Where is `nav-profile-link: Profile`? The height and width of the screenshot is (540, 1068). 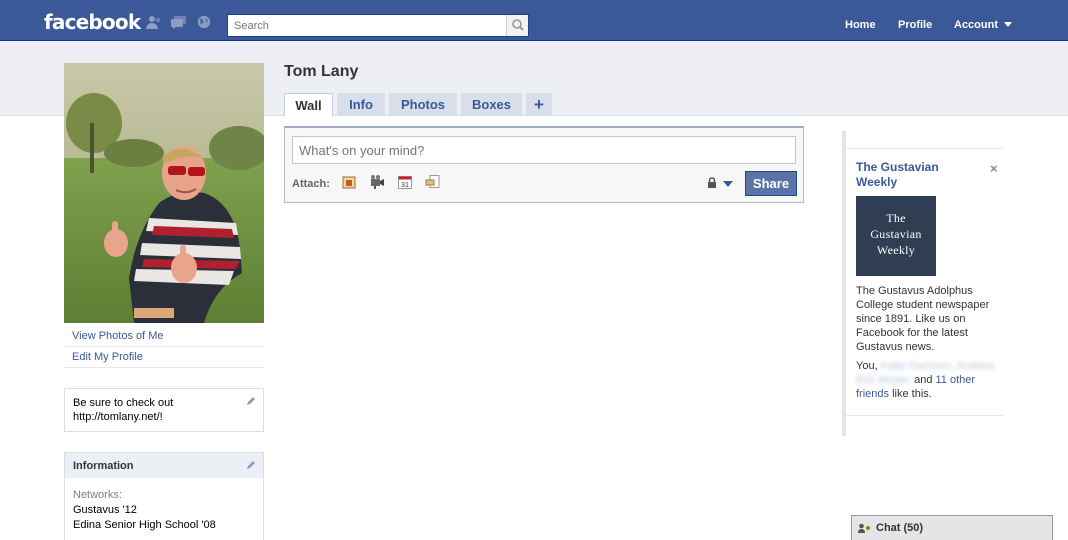 nav-profile-link: Profile is located at coordinates (915, 25).